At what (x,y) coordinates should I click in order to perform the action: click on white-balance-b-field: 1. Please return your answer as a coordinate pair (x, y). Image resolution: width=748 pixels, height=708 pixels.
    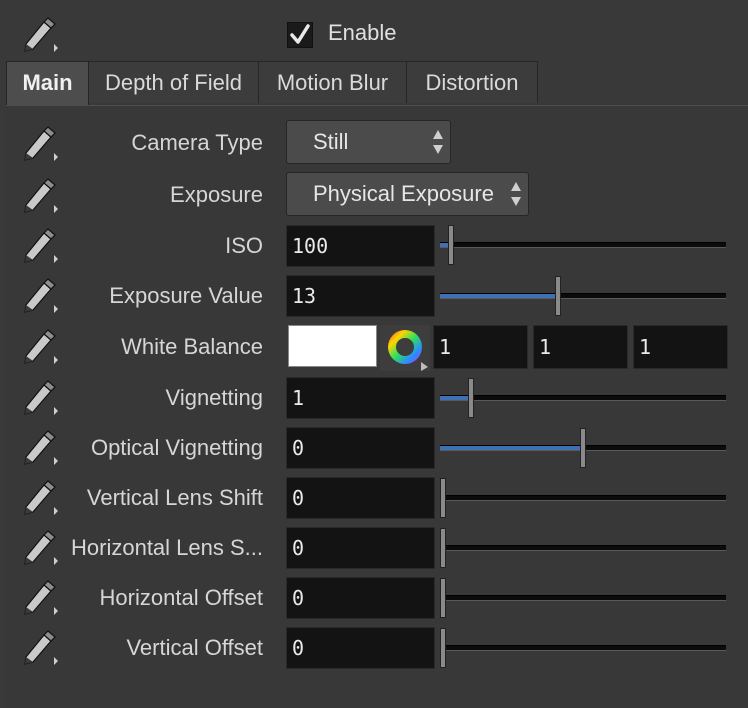
    Looking at the image, I should click on (680, 347).